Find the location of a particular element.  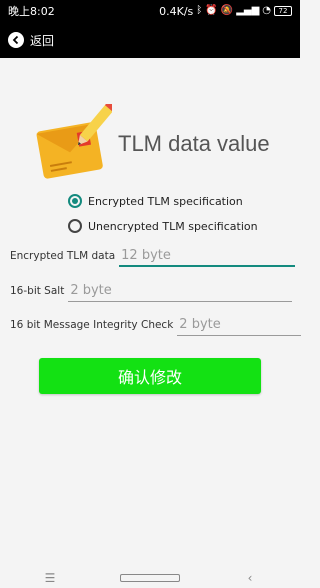

title-bar: 返回 is located at coordinates (150, 40).